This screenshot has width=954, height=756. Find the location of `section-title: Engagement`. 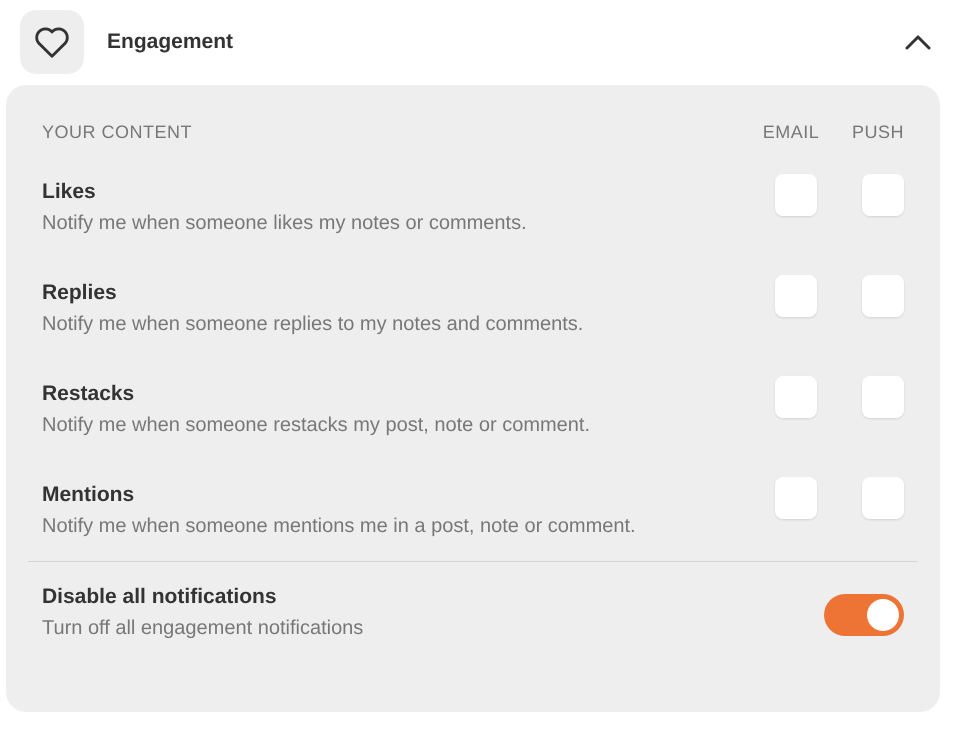

section-title: Engagement is located at coordinates (170, 42).